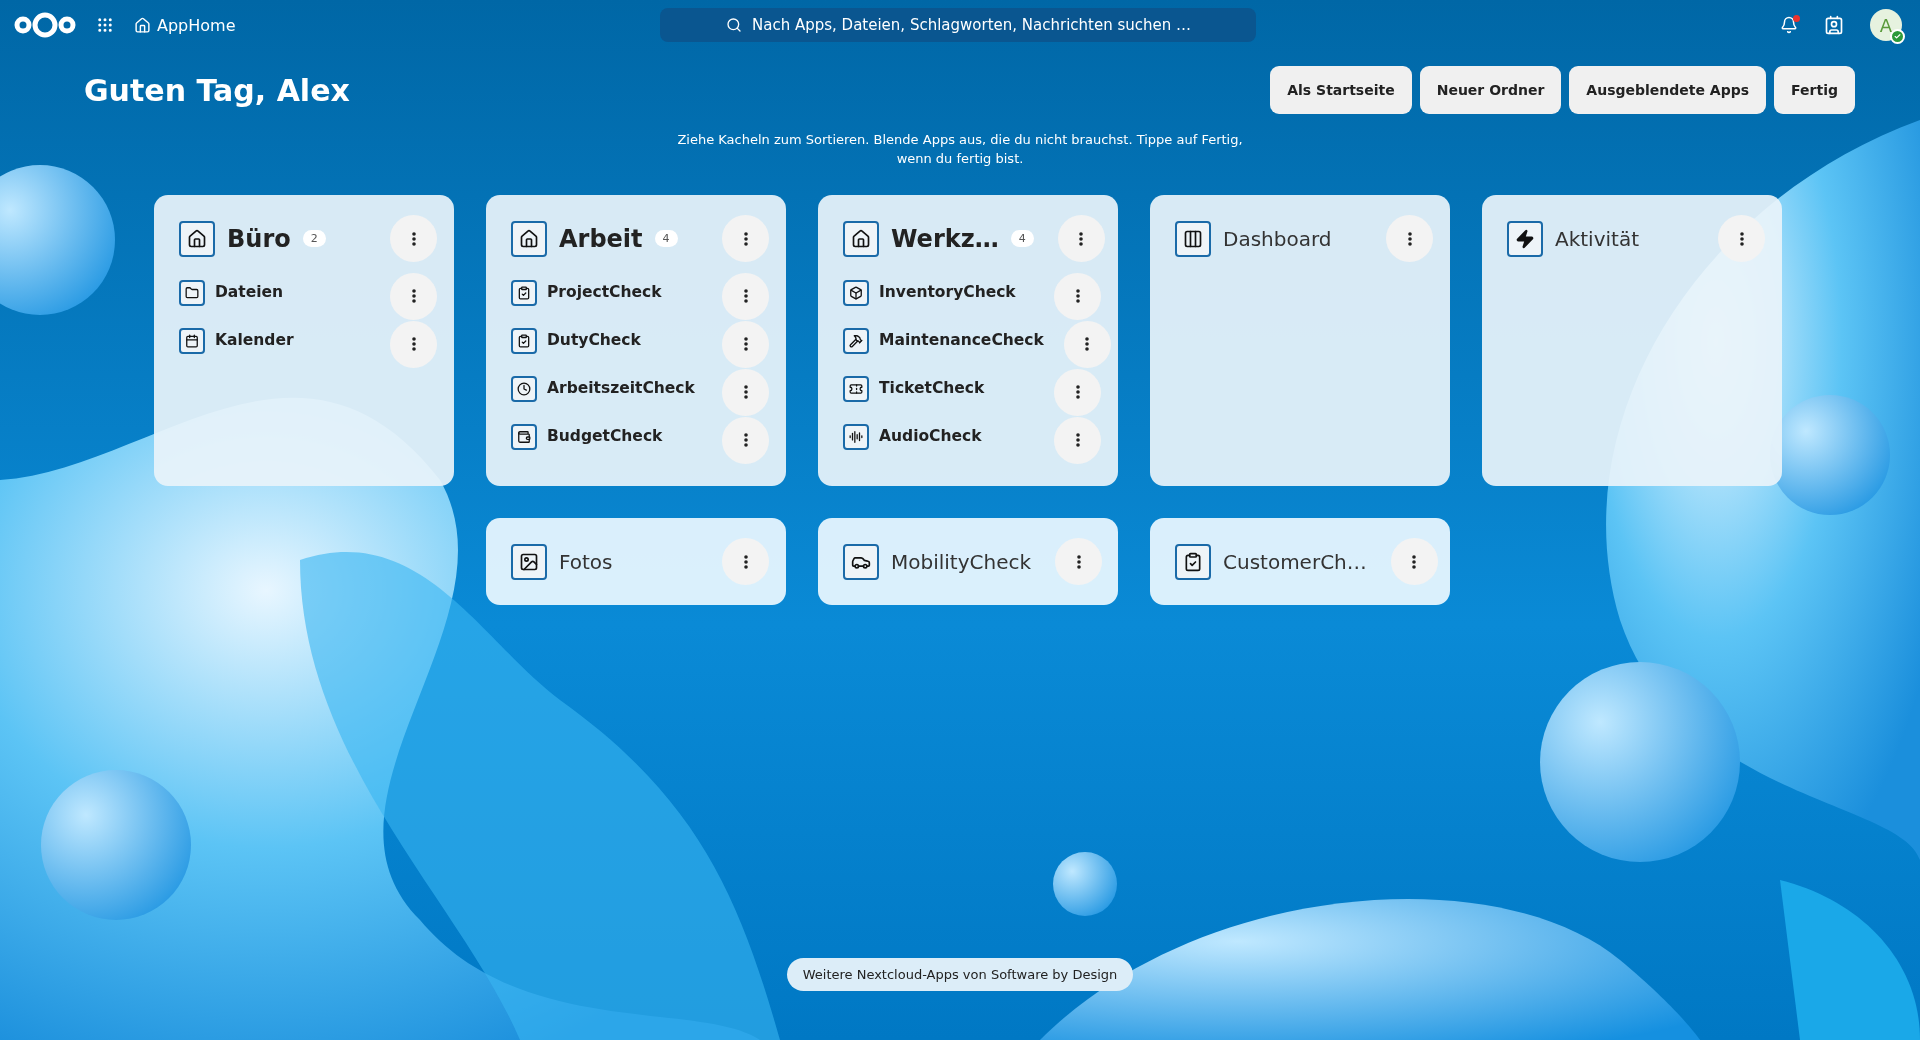  I want to click on app-menu-icon, so click(105, 25).